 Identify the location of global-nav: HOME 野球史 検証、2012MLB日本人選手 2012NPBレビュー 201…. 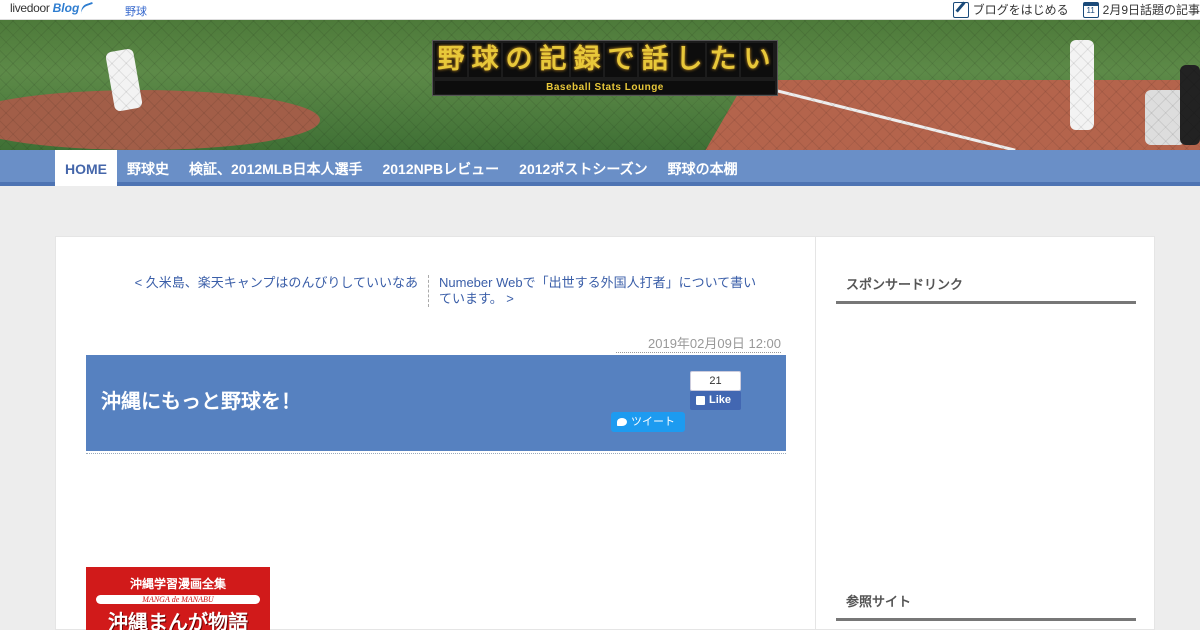
(600, 168).